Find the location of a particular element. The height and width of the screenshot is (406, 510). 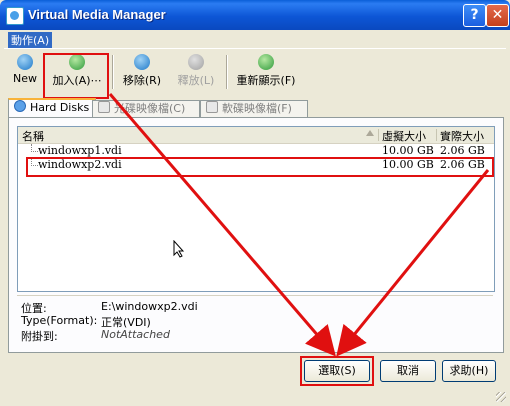

help-button: 求助(H) is located at coordinates (469, 371).